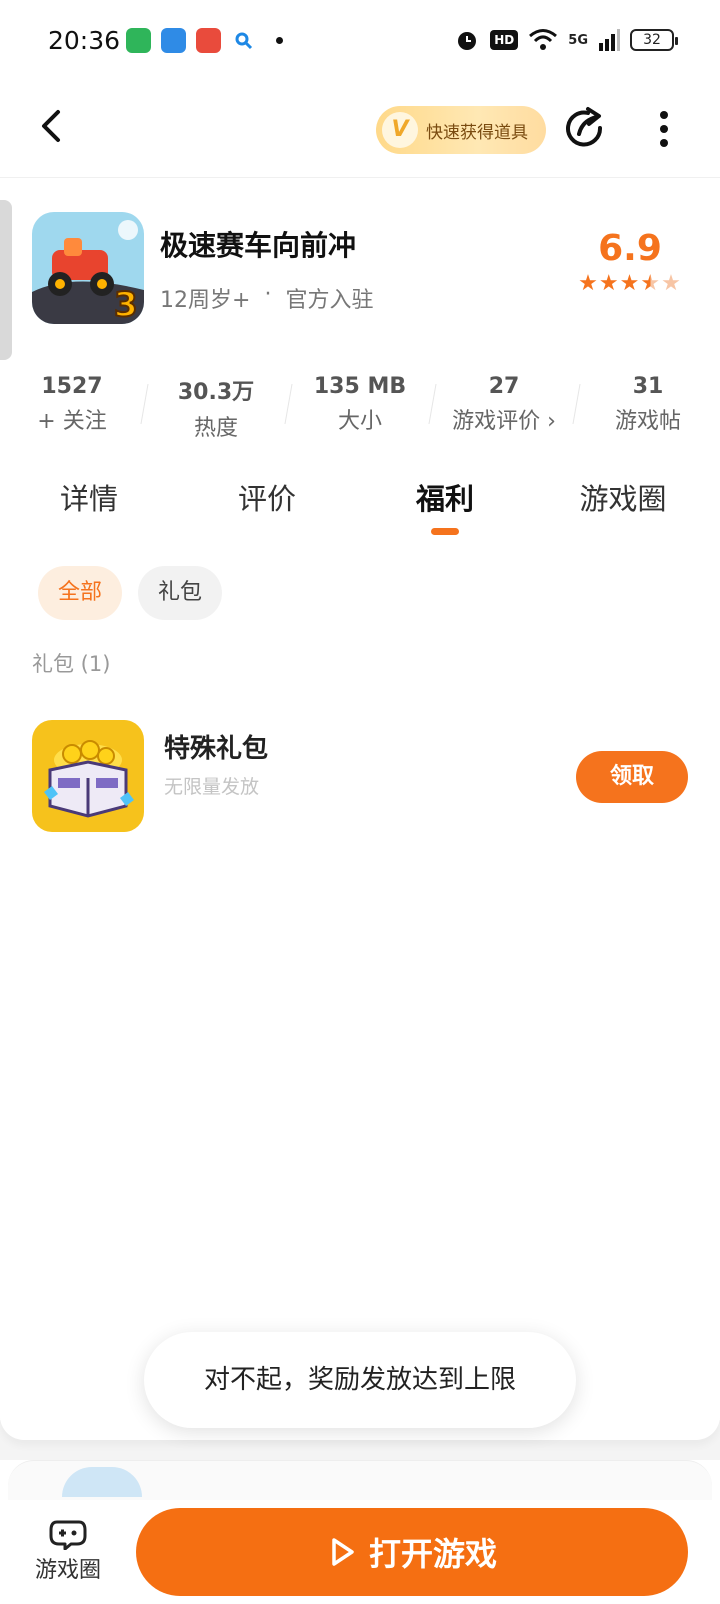 This screenshot has width=720, height=1604. I want to click on tab-benefits: 福利, so click(445, 508).